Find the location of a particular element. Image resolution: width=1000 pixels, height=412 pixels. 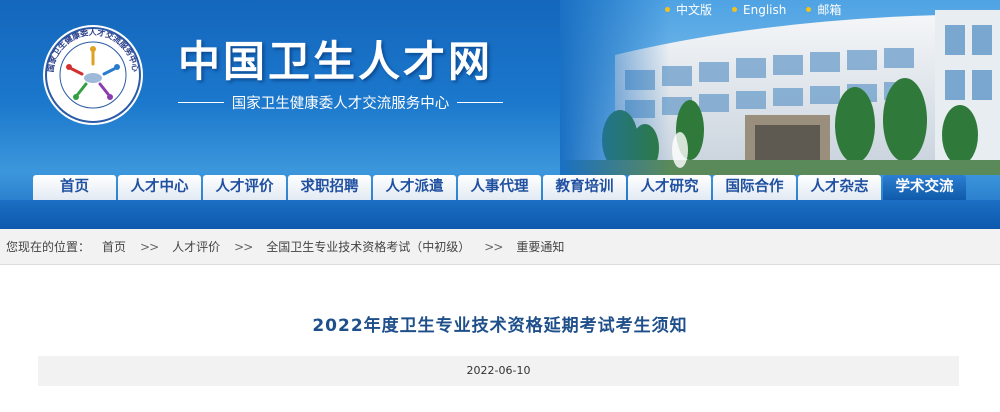

site-subtitle: 国家卫生健康委人才交流服务中心 is located at coordinates (340, 102).